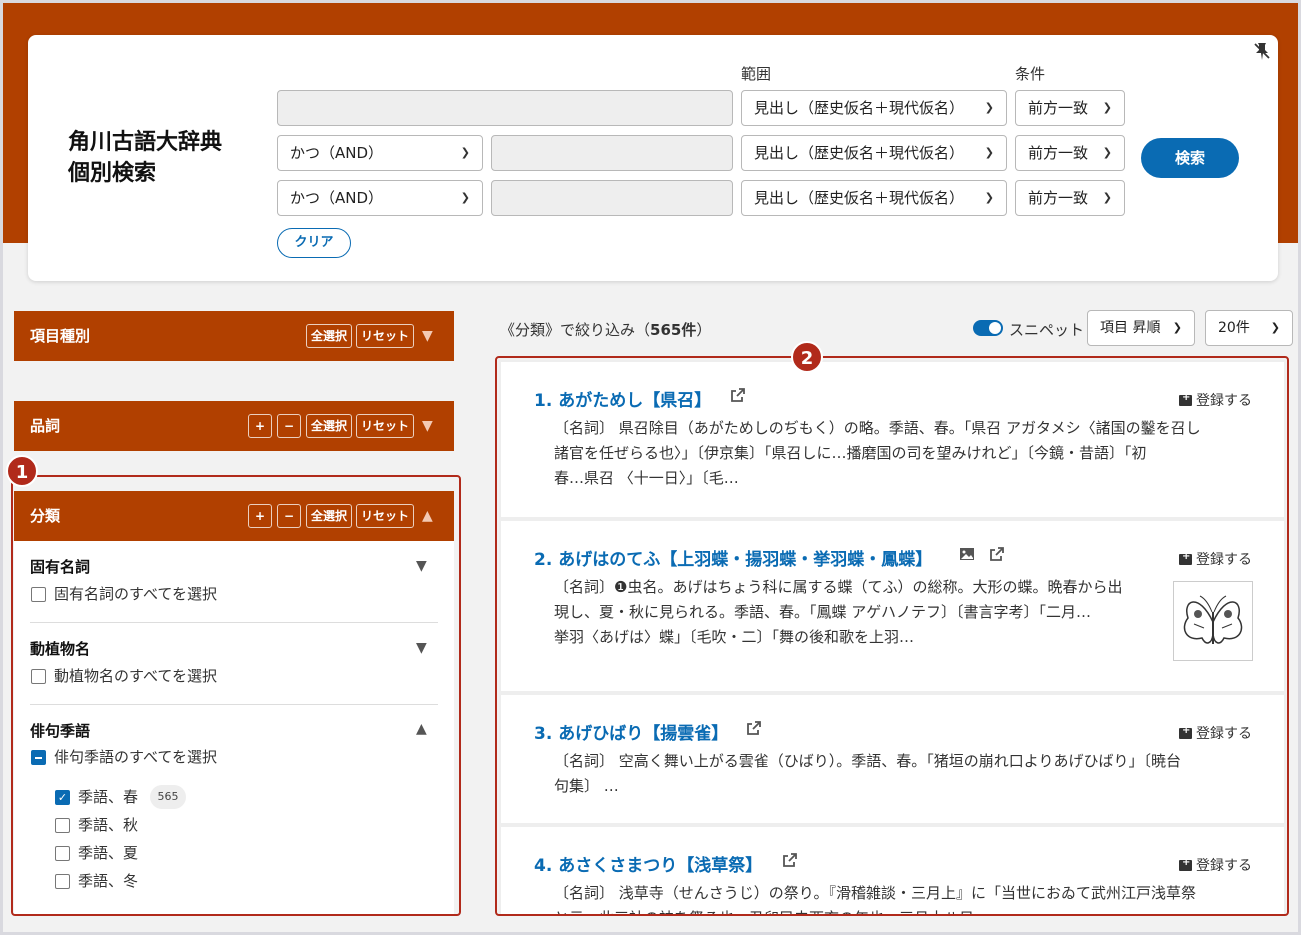 The height and width of the screenshot is (935, 1301). Describe the element at coordinates (314, 243) in the screenshot. I see `clear-button: クリア` at that location.